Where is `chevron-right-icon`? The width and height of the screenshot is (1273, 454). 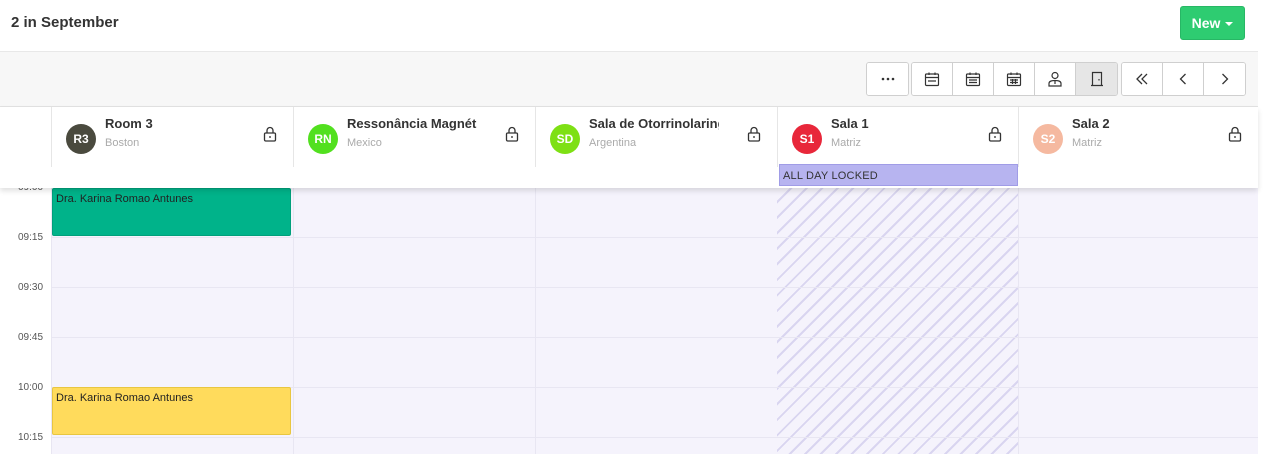 chevron-right-icon is located at coordinates (1224, 79).